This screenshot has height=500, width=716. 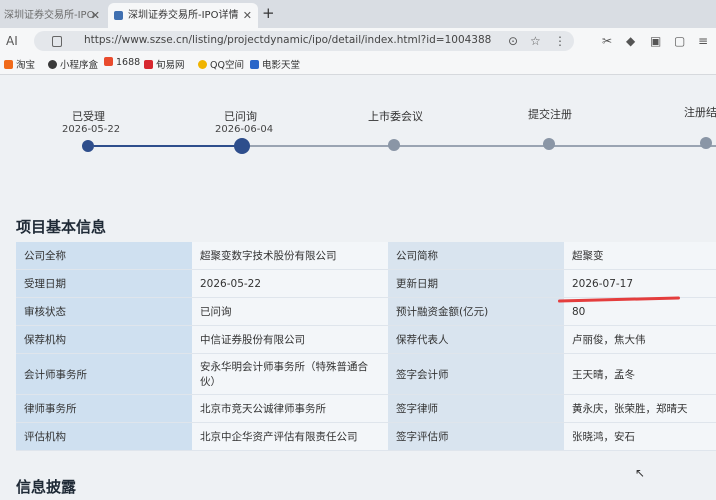 I want to click on table-row: 公司全称 超聚变数字技术股份有限公司 公司简称 超聚变, so click(x=366, y=256).